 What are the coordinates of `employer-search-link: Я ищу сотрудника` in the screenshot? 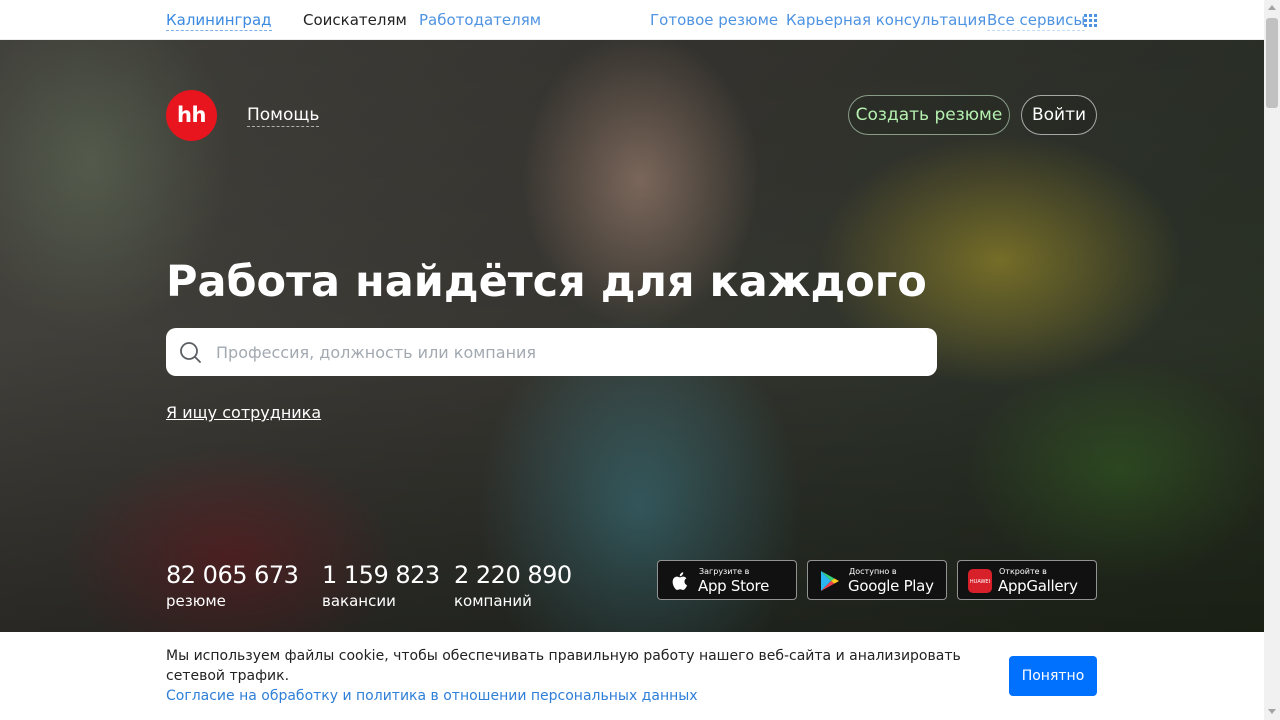 It's located at (243, 413).